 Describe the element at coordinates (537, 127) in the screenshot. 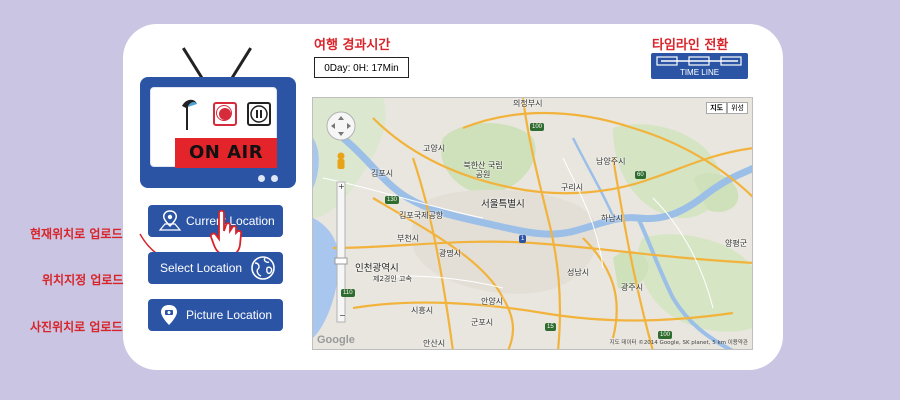

I see `highway-shield: 100` at that location.